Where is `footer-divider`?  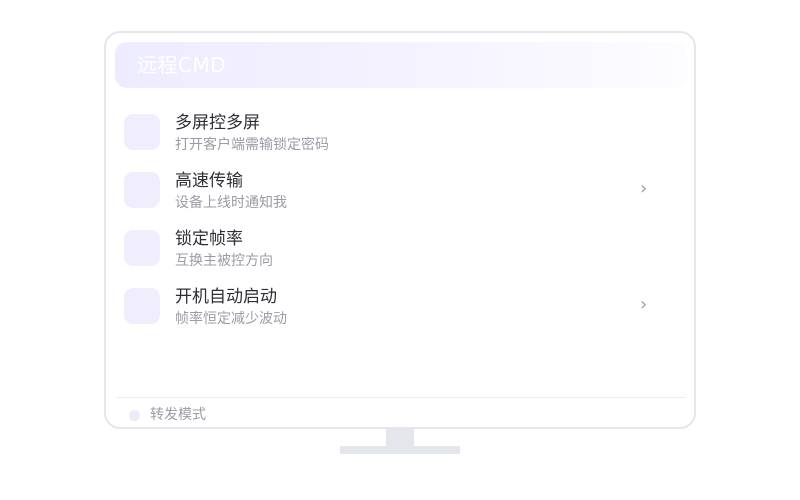 footer-divider is located at coordinates (401, 397).